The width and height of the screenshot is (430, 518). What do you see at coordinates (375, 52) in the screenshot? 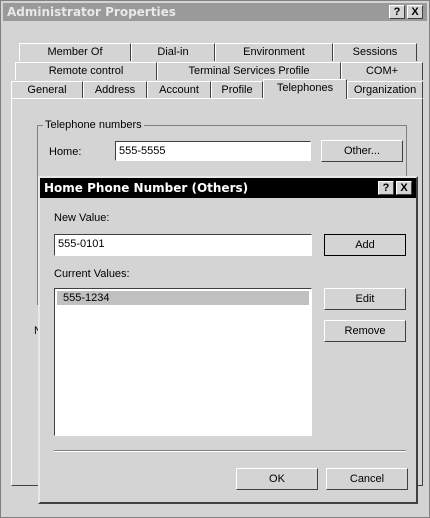
I see `tab-sessions: Sessions` at bounding box center [375, 52].